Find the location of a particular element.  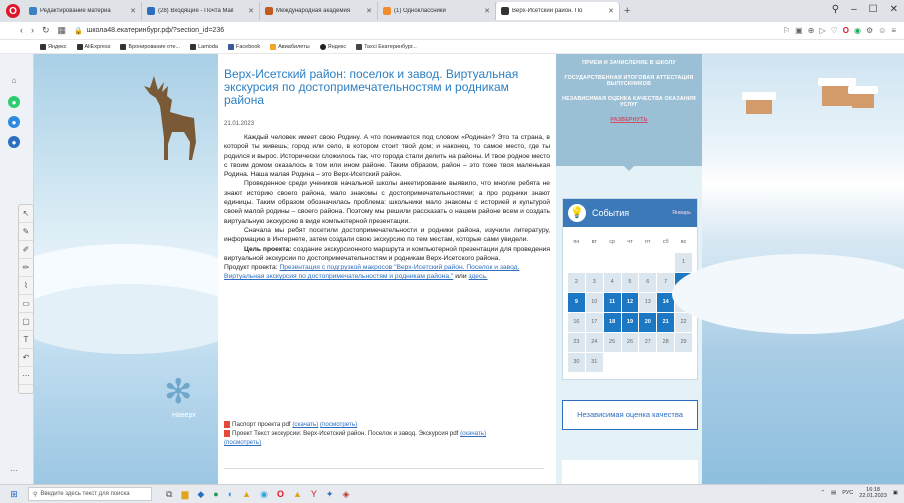

calendar-day: 17 is located at coordinates (594, 322).